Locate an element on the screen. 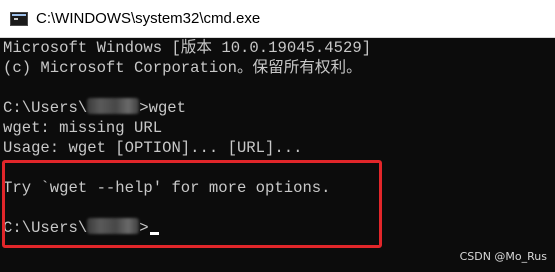  text-cursor is located at coordinates (154, 233).